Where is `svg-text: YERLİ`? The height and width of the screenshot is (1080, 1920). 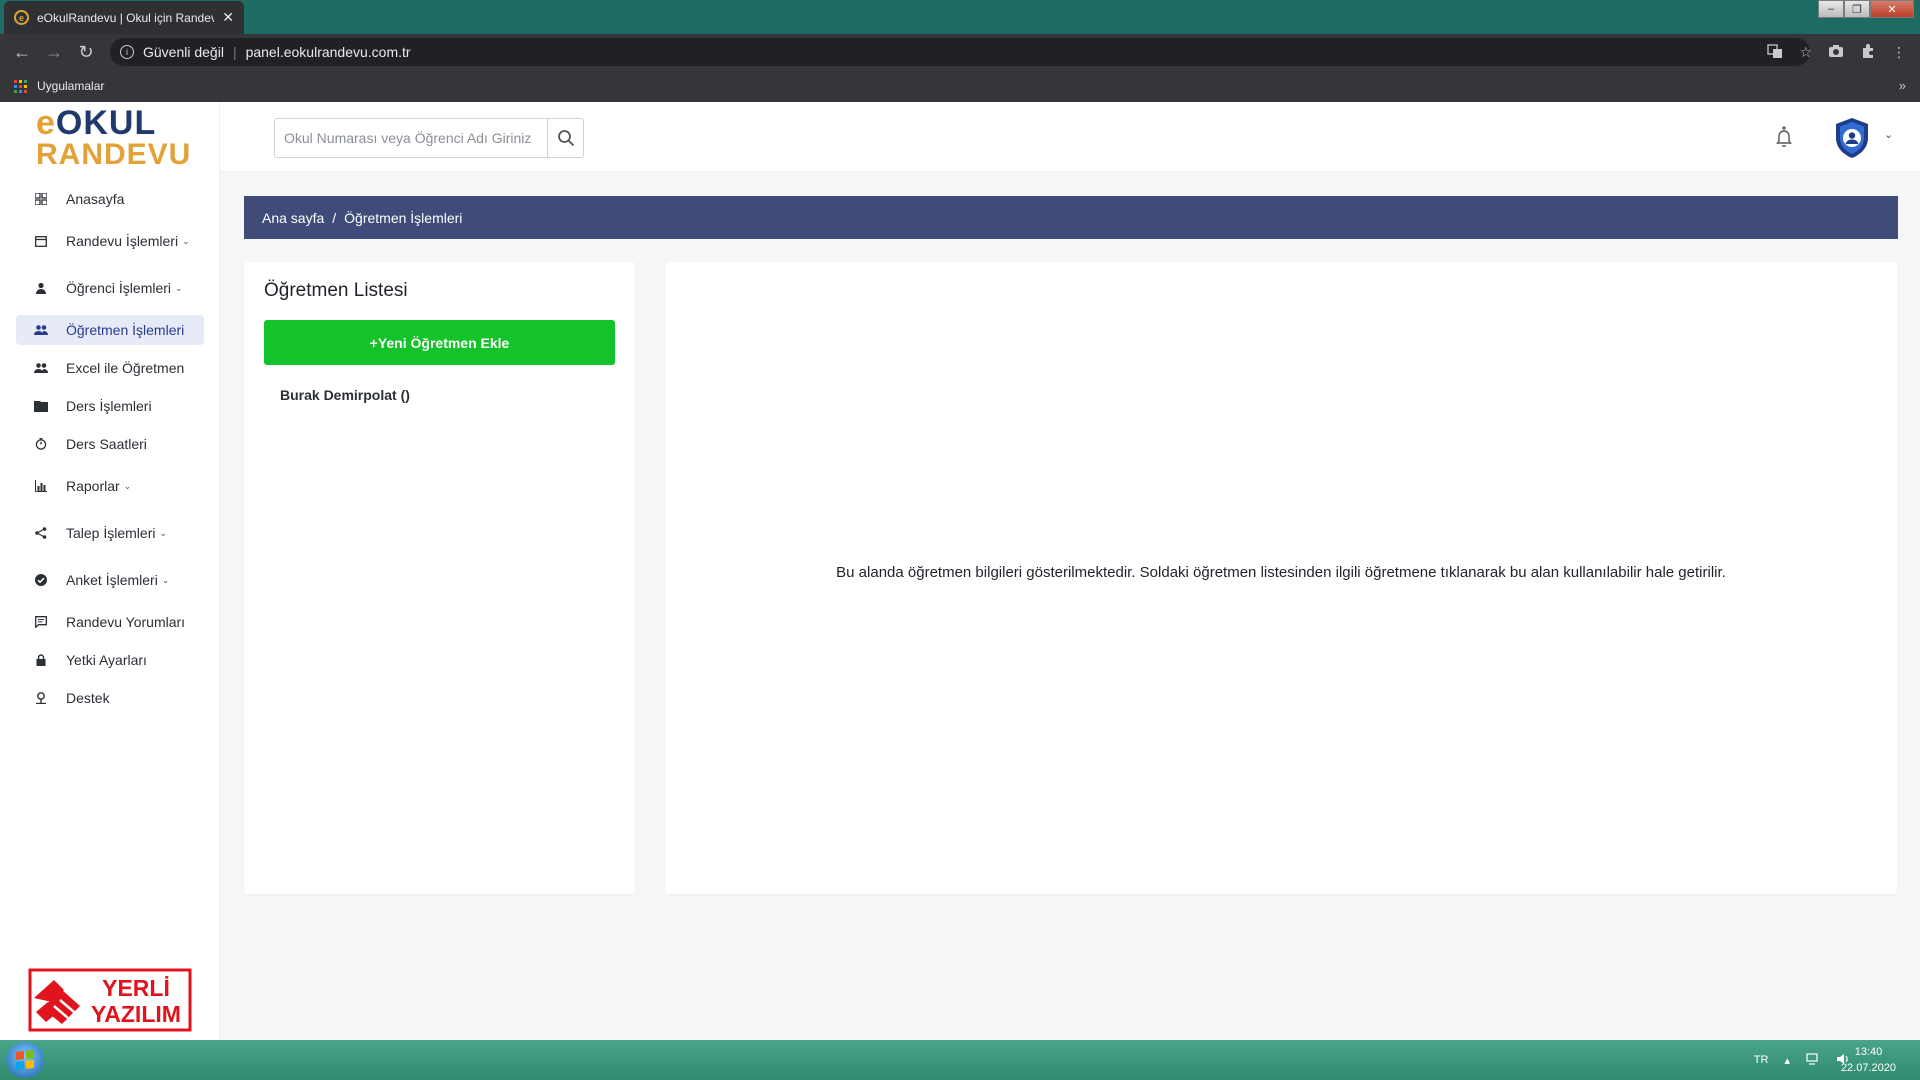
svg-text: YERLİ is located at coordinates (136, 988).